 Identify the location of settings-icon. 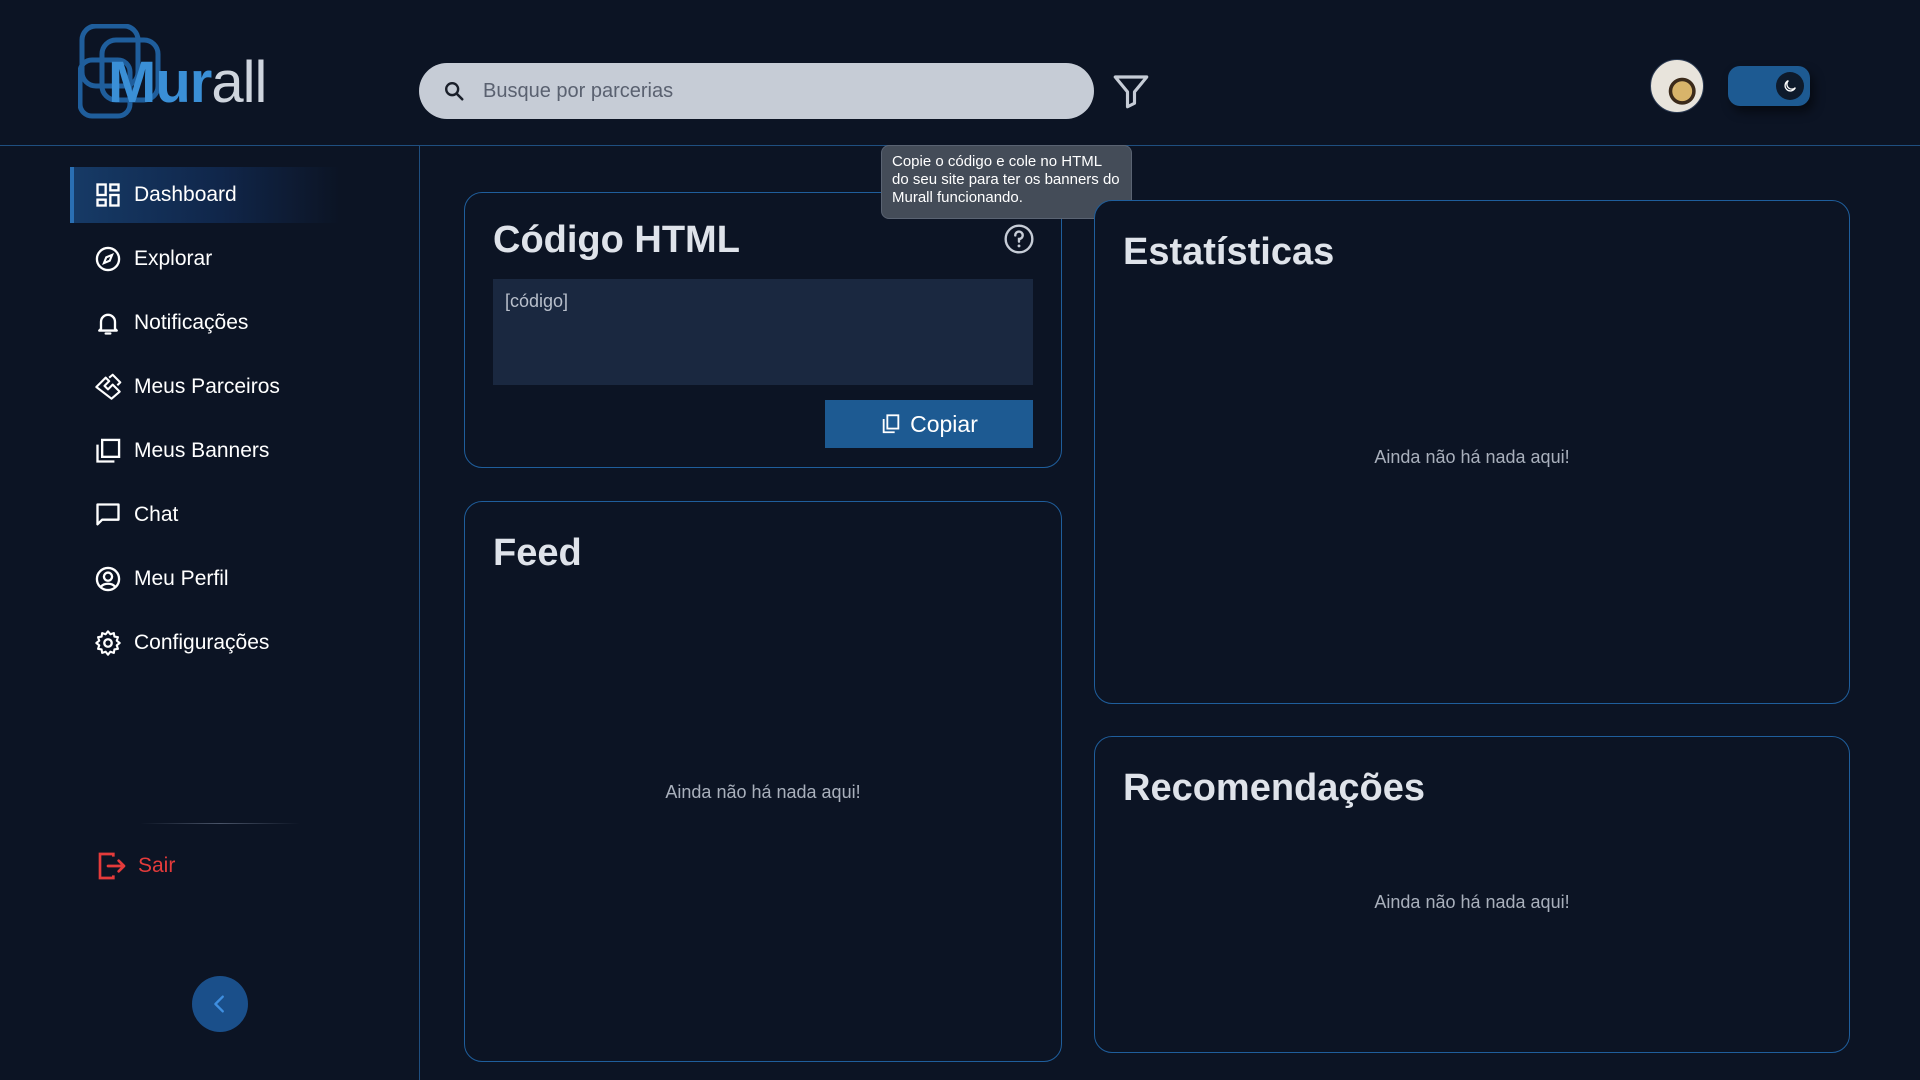
(108, 643).